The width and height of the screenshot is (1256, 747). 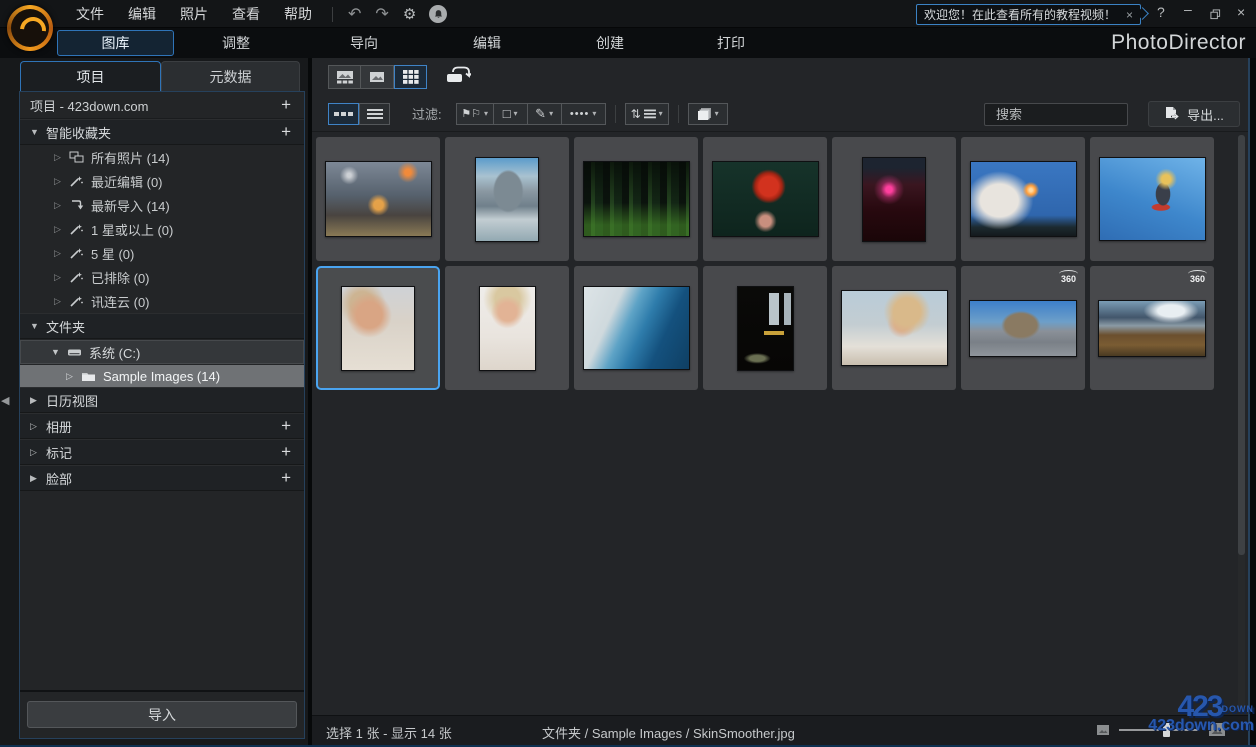 What do you see at coordinates (162, 181) in the screenshot?
I see `sidebar-item-recently-edited: ▷ 最近编辑 (0)` at bounding box center [162, 181].